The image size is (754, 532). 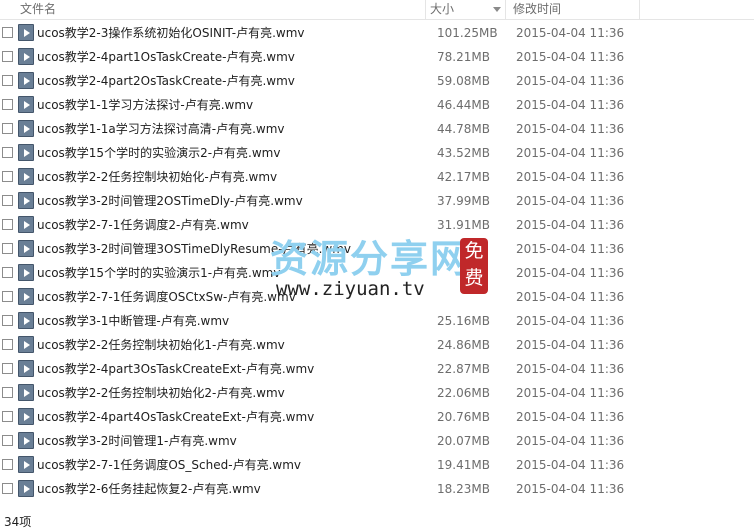 I want to click on file-name: ucos教学1-1a学习方法探讨高清-卢有亮.wmv, so click(x=161, y=129).